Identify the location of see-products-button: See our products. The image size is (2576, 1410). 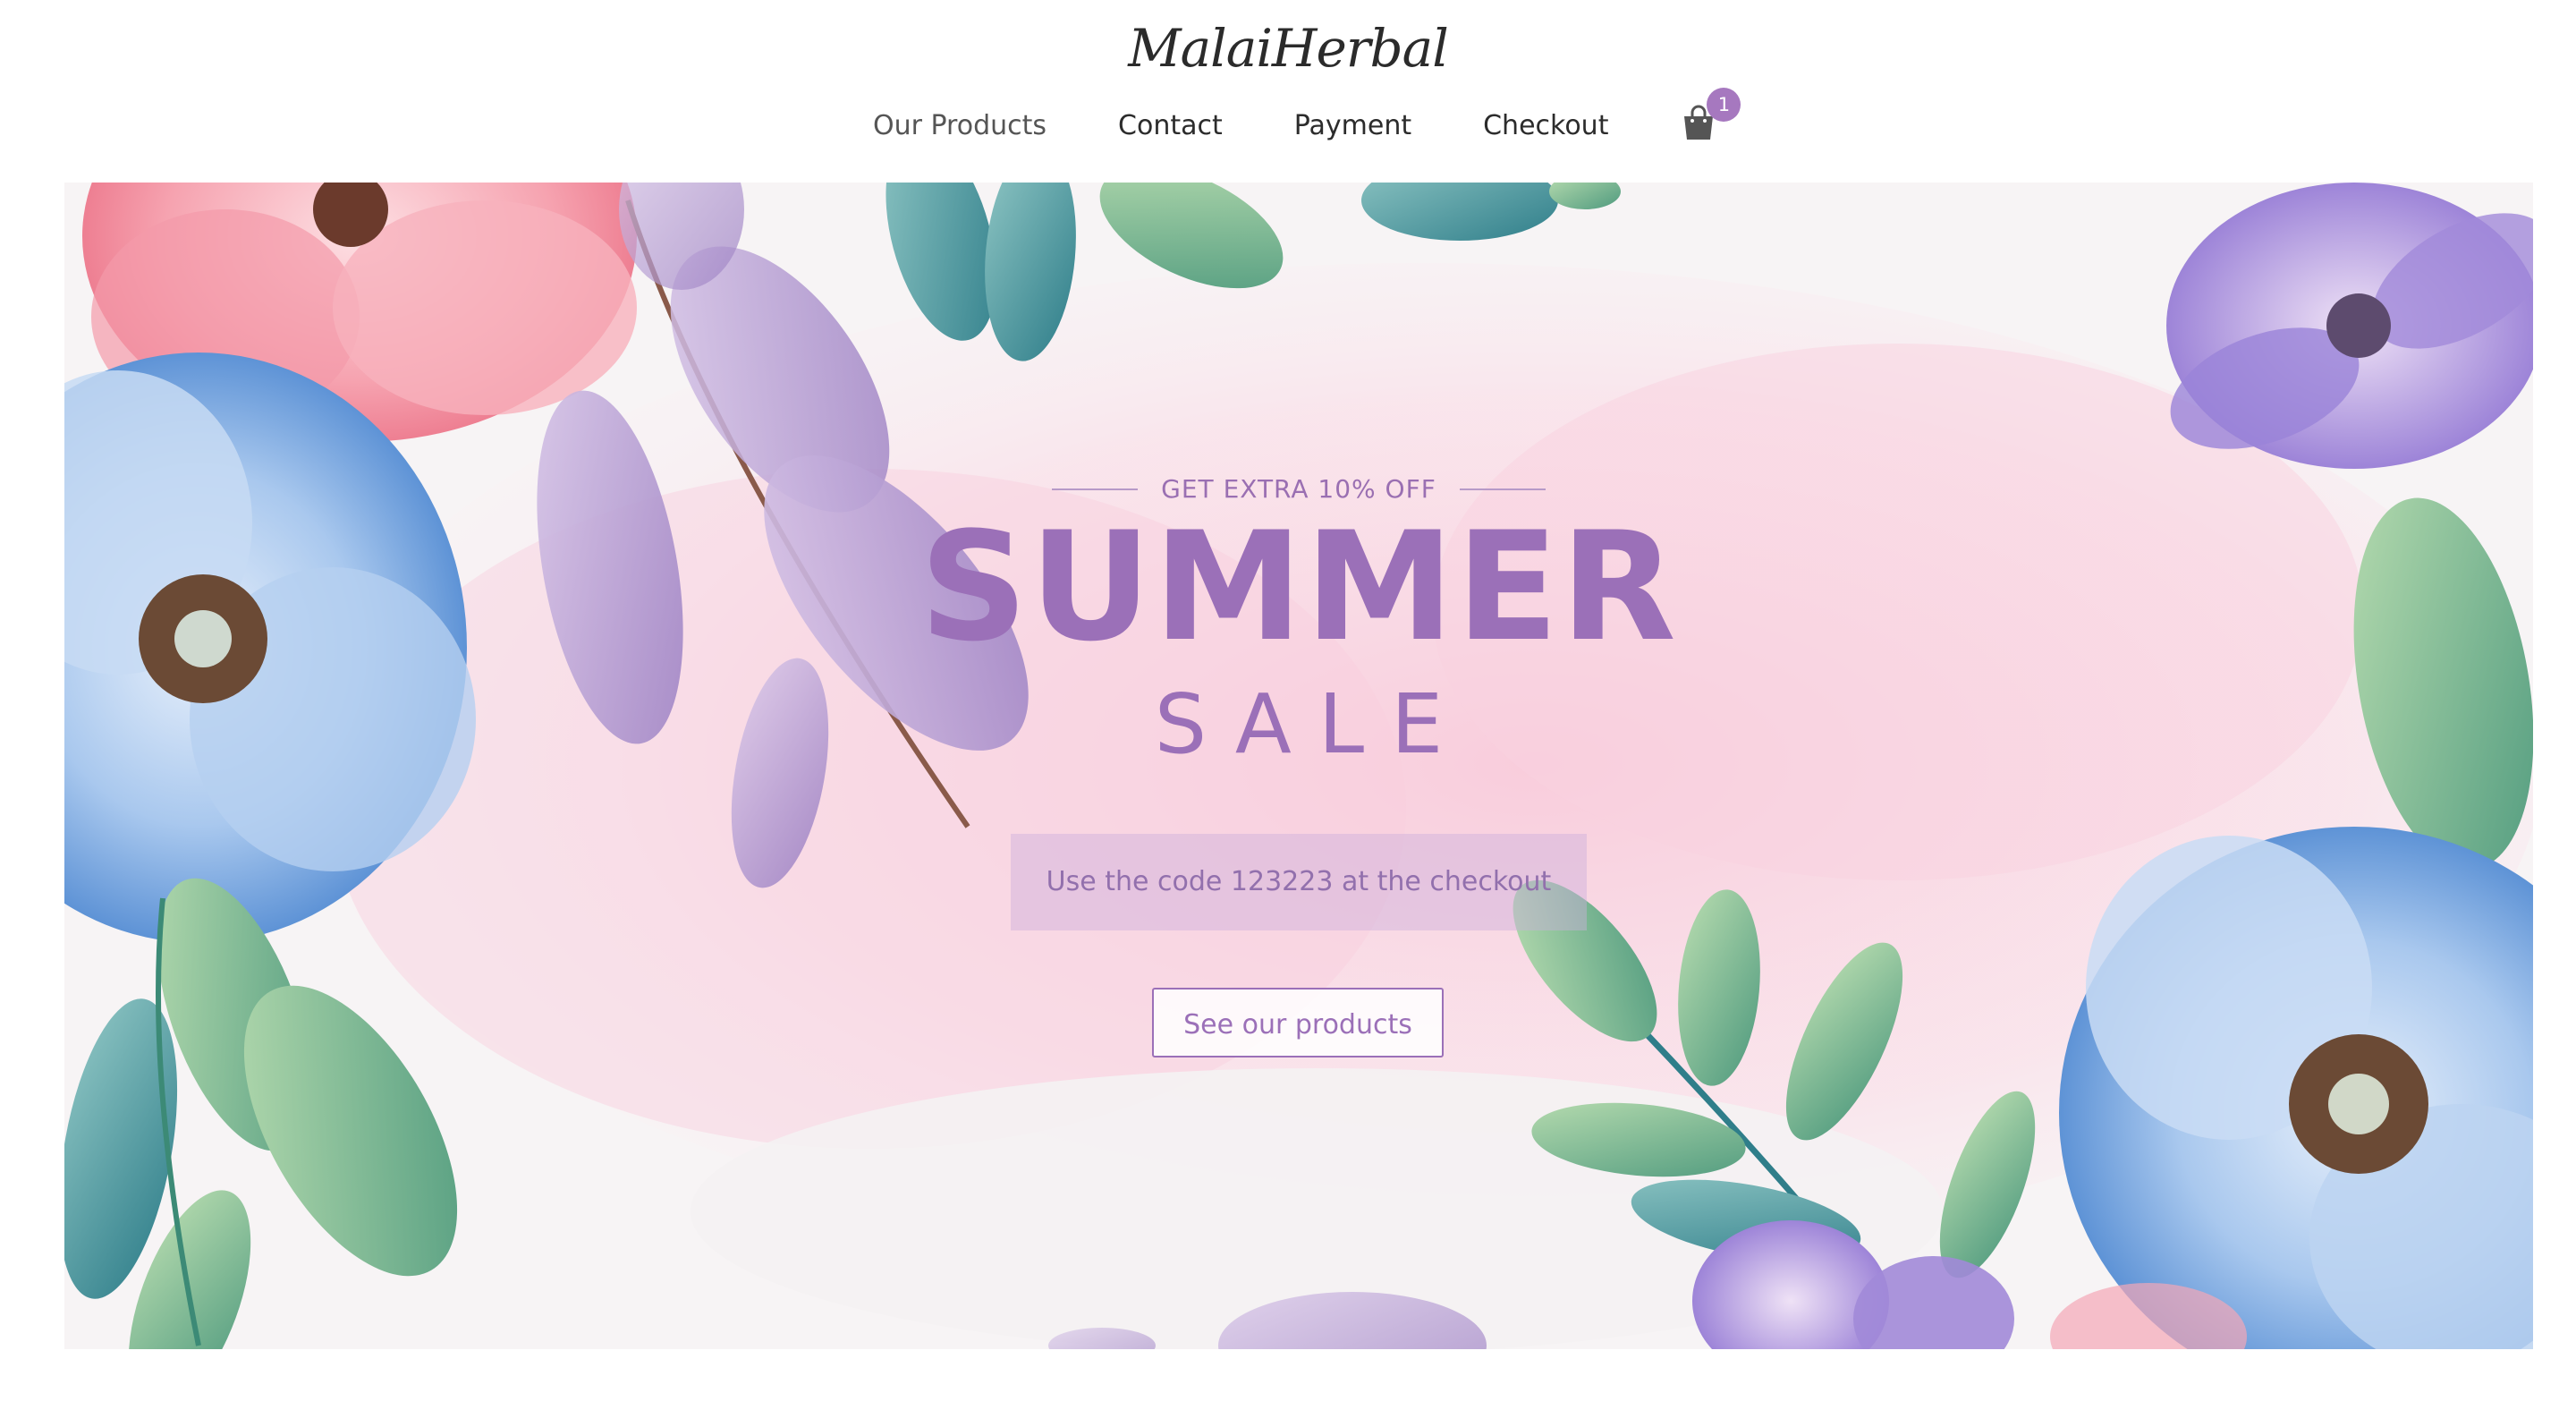
(1298, 1023).